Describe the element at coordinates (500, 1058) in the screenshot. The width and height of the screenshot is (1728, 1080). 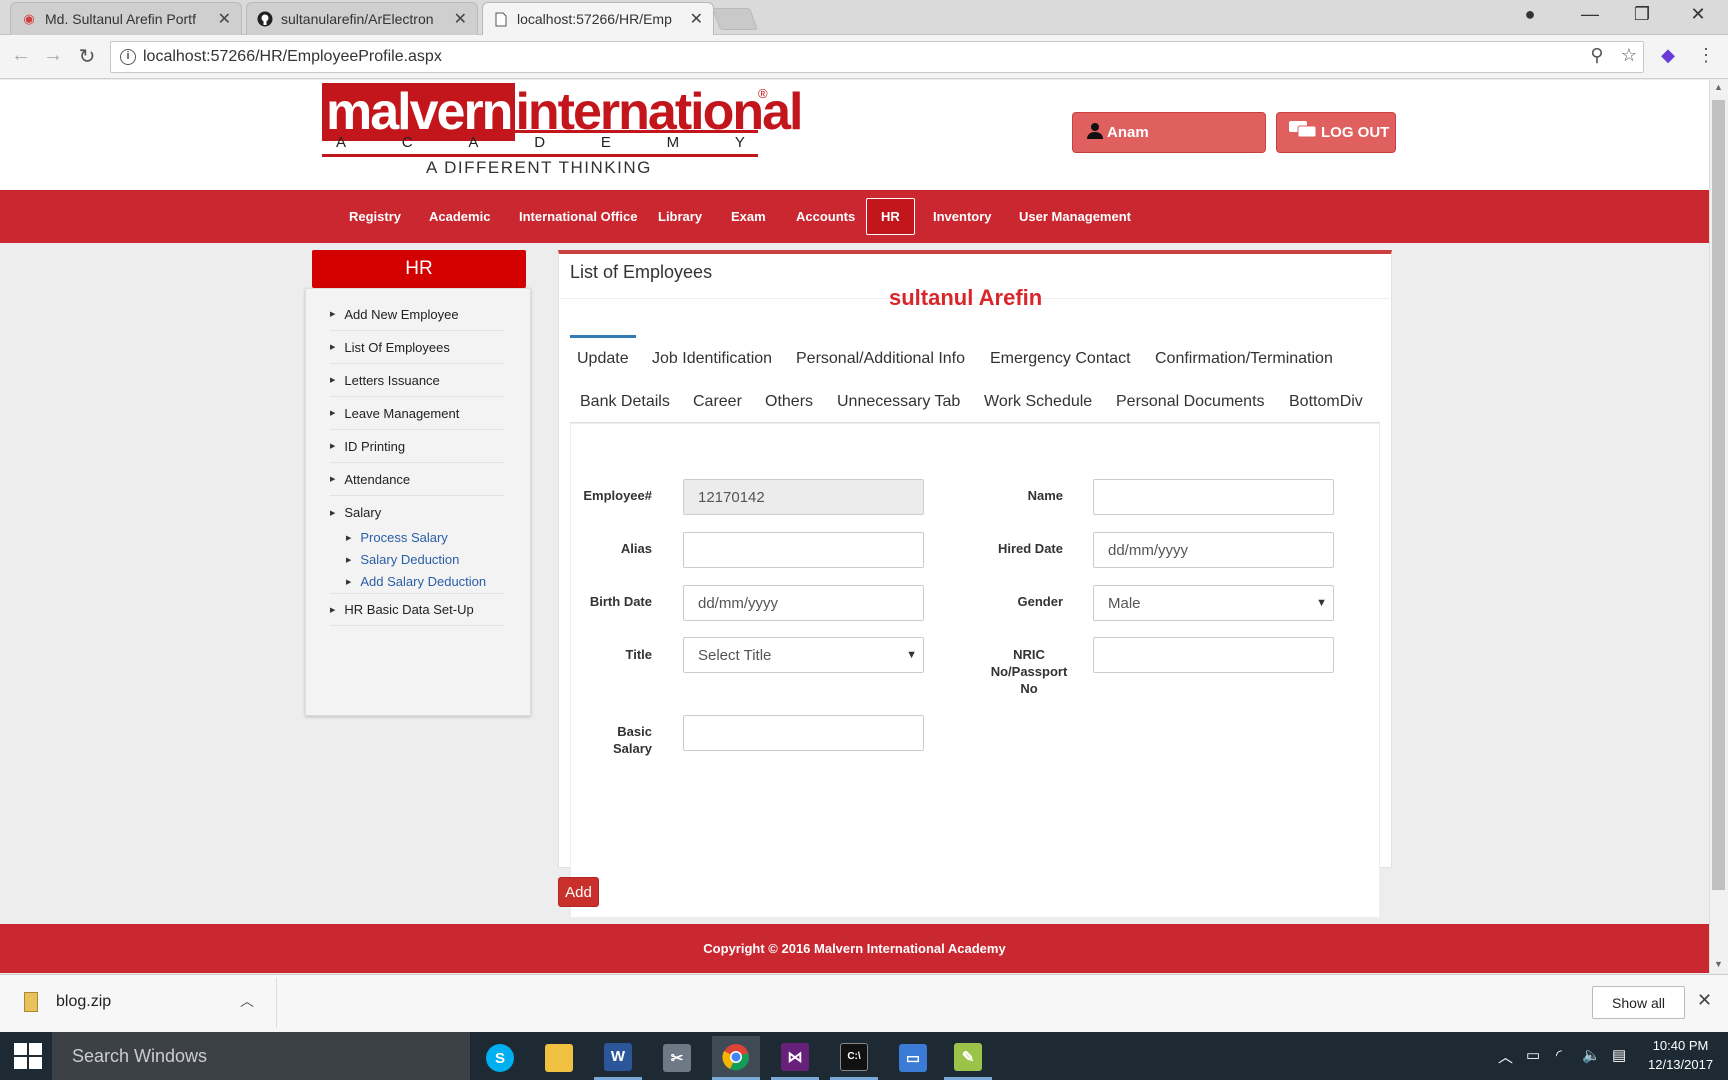
I see `skype-icon: S` at that location.